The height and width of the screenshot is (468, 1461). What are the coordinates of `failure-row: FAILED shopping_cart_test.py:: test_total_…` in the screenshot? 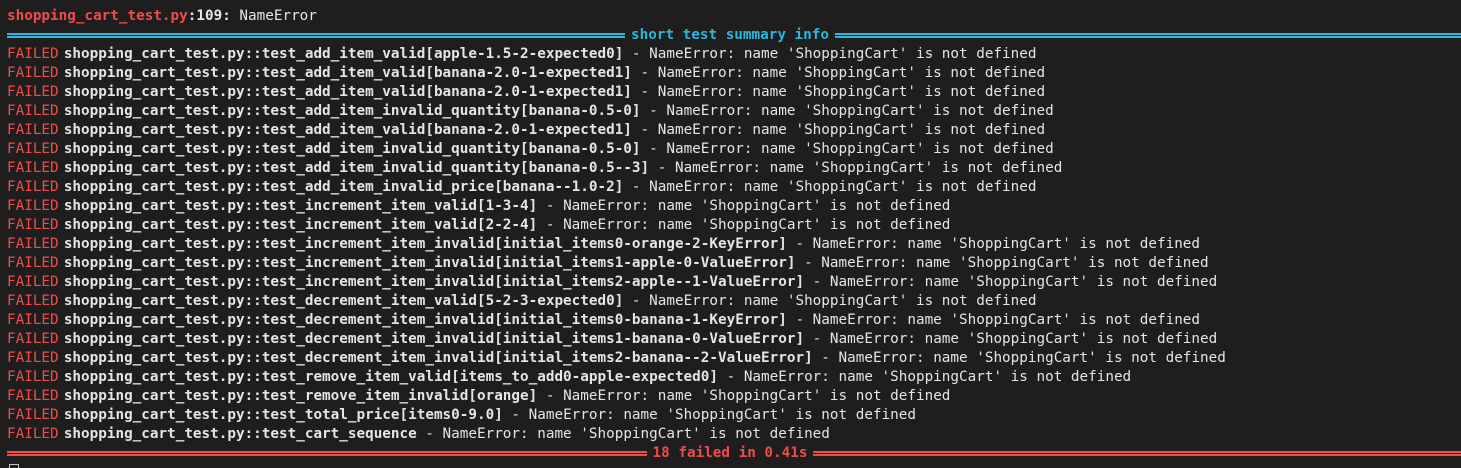 It's located at (734, 415).